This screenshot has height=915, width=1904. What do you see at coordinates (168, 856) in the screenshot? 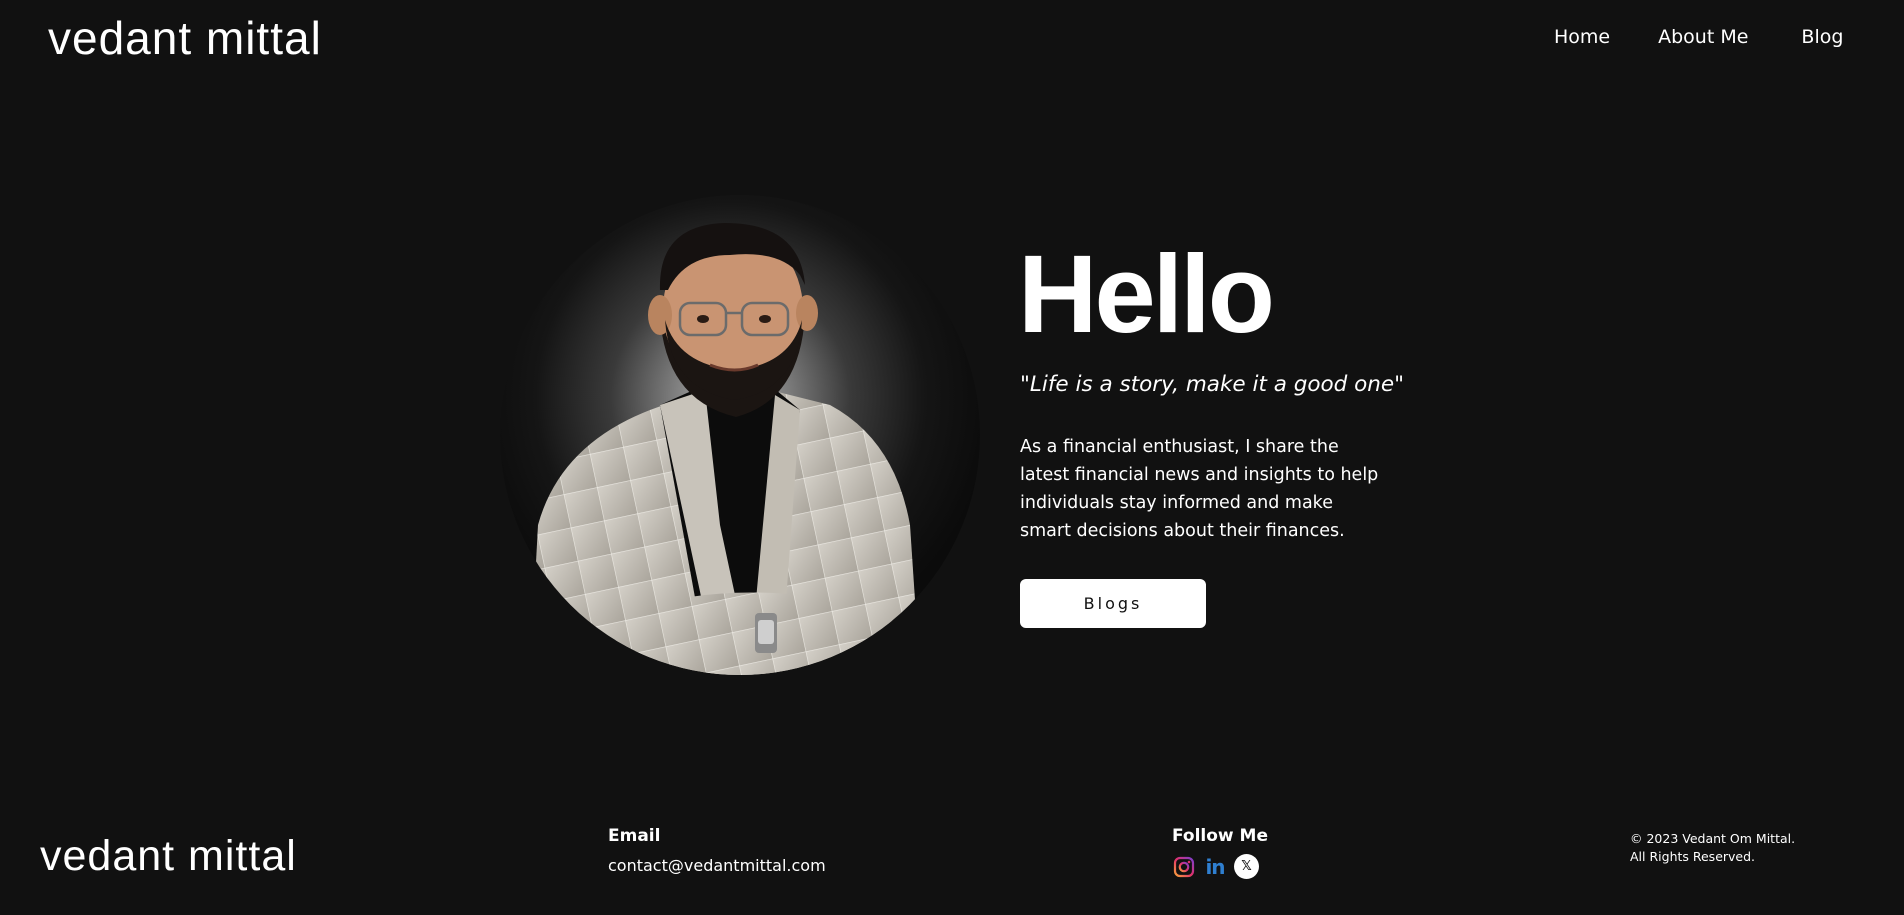
I see `footer-logo: vedant mittal` at bounding box center [168, 856].